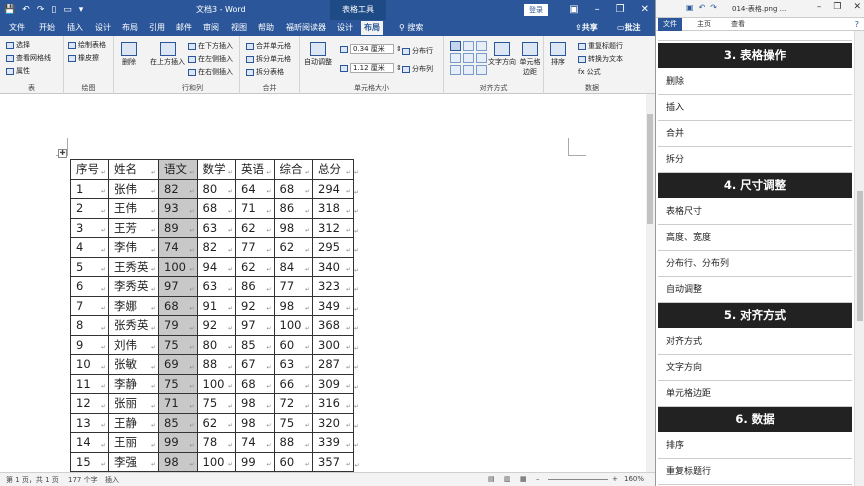  Describe the element at coordinates (481, 70) in the screenshot. I see `align-bottom-right-icon` at that location.